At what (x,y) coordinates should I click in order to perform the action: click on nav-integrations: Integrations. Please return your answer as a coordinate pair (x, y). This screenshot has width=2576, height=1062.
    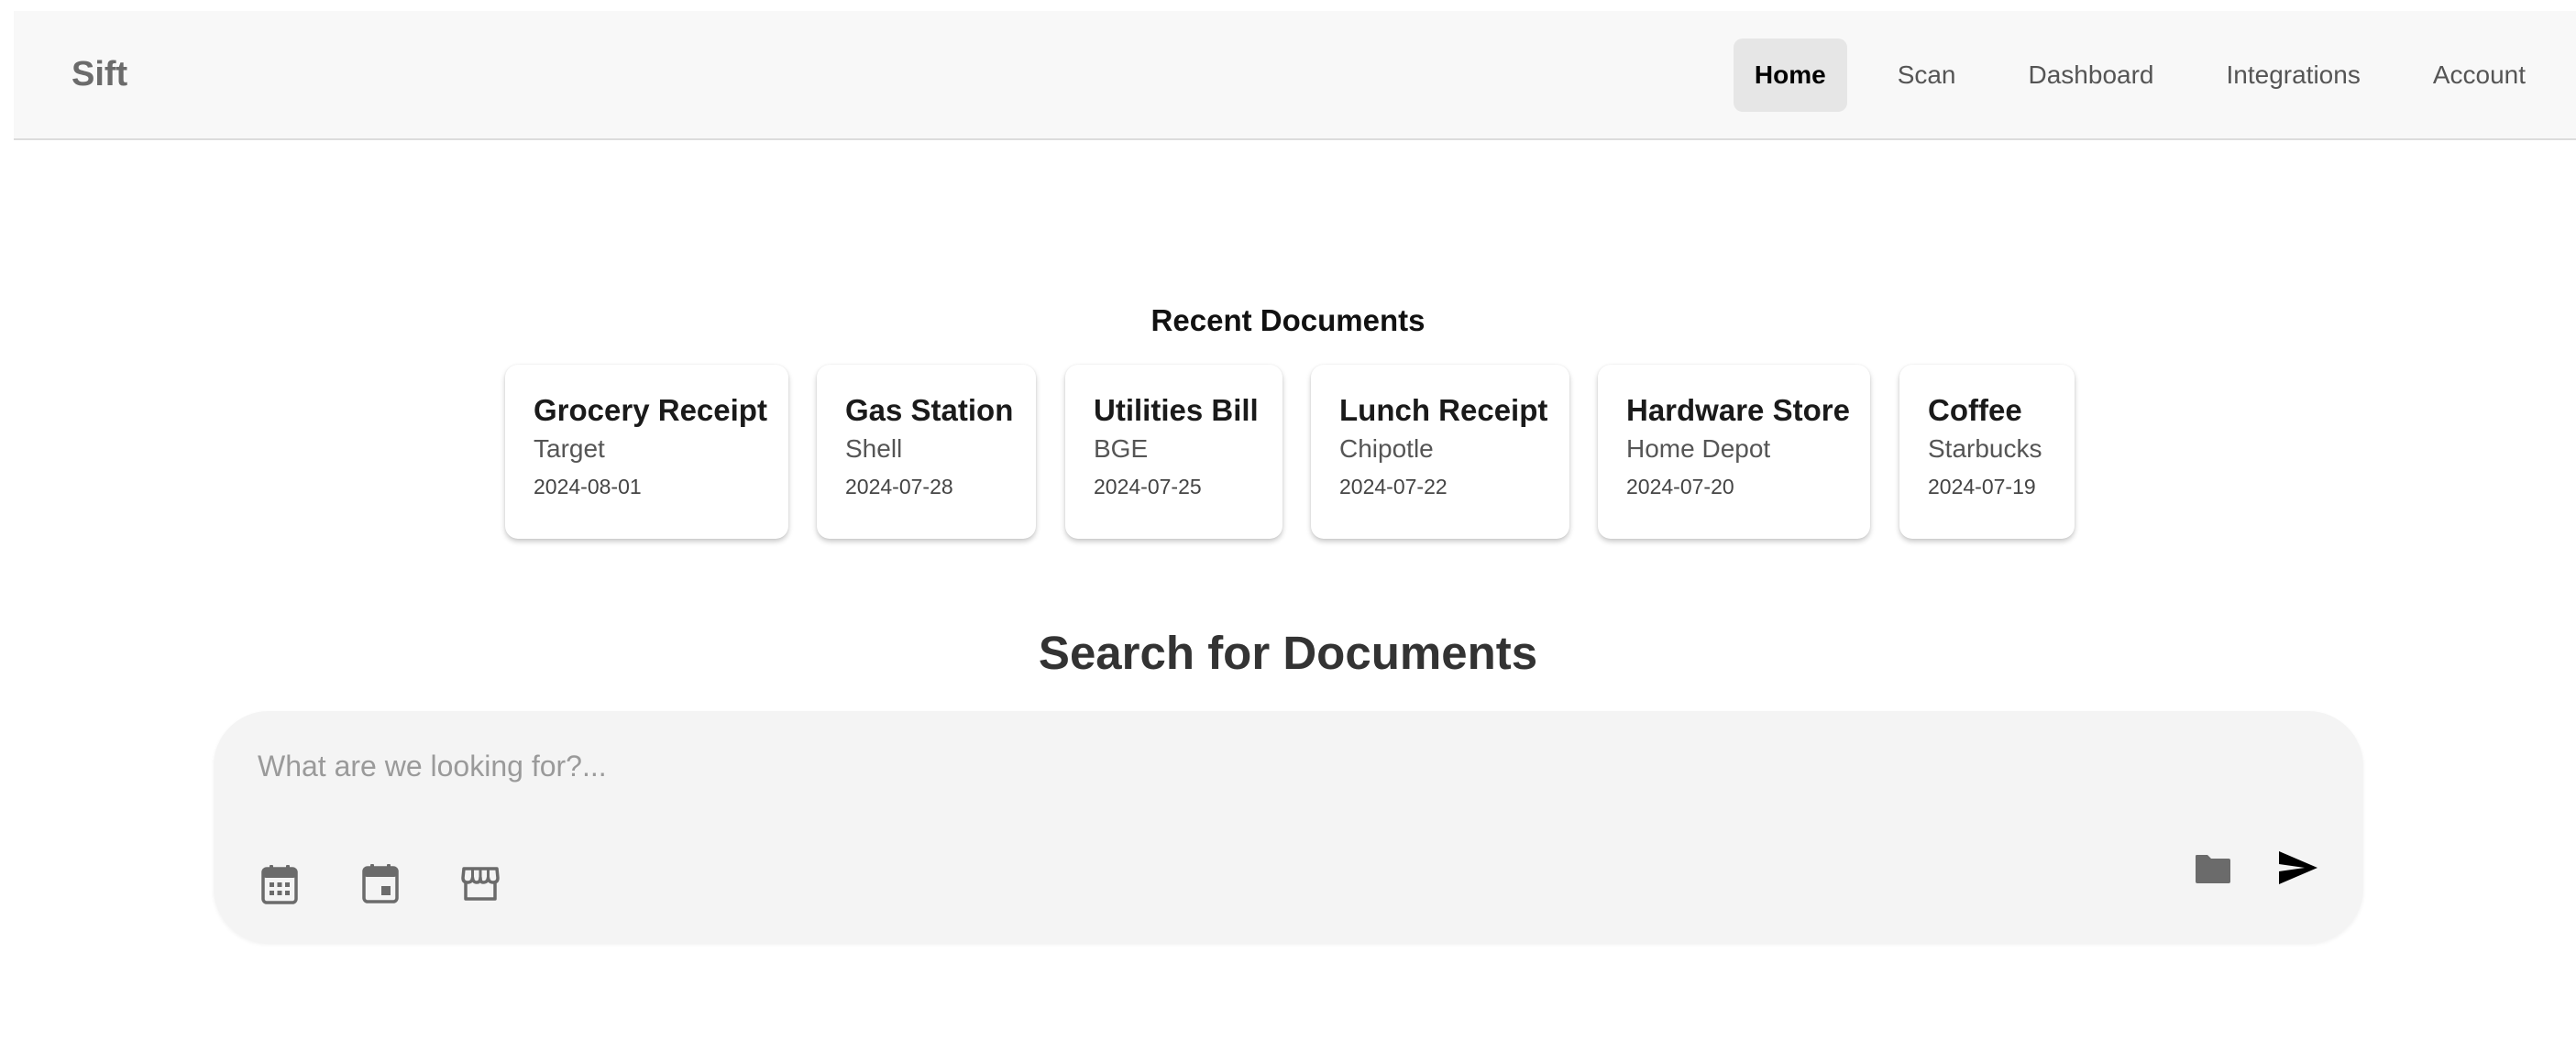
    Looking at the image, I should click on (2294, 75).